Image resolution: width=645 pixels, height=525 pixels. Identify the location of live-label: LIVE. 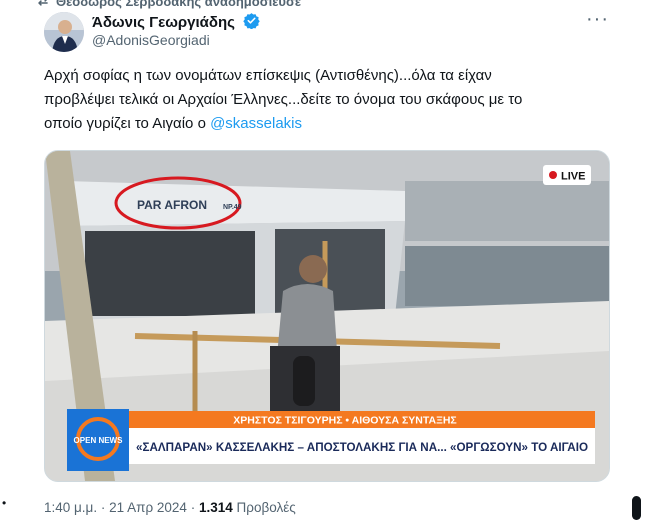
(573, 177).